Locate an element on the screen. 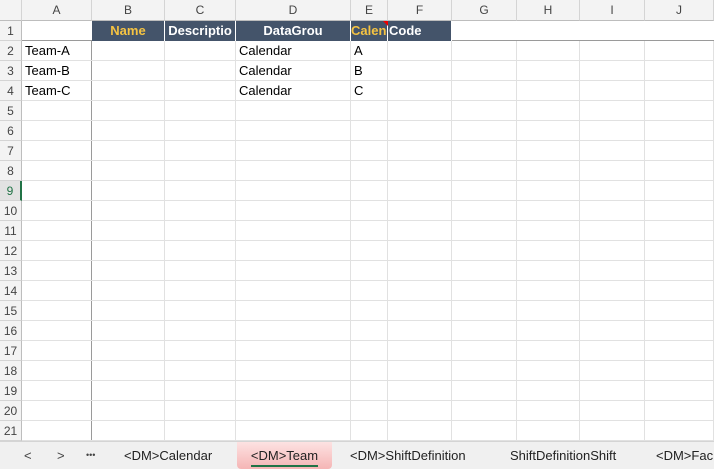 Image resolution: width=714 pixels, height=469 pixels. tab-dm-fac: <DM>Fac is located at coordinates (684, 455).